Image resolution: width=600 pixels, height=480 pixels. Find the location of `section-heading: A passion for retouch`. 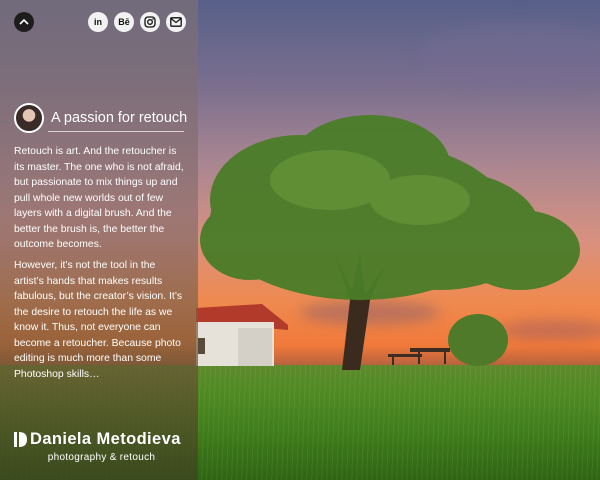

section-heading: A passion for retouch is located at coordinates (101, 118).